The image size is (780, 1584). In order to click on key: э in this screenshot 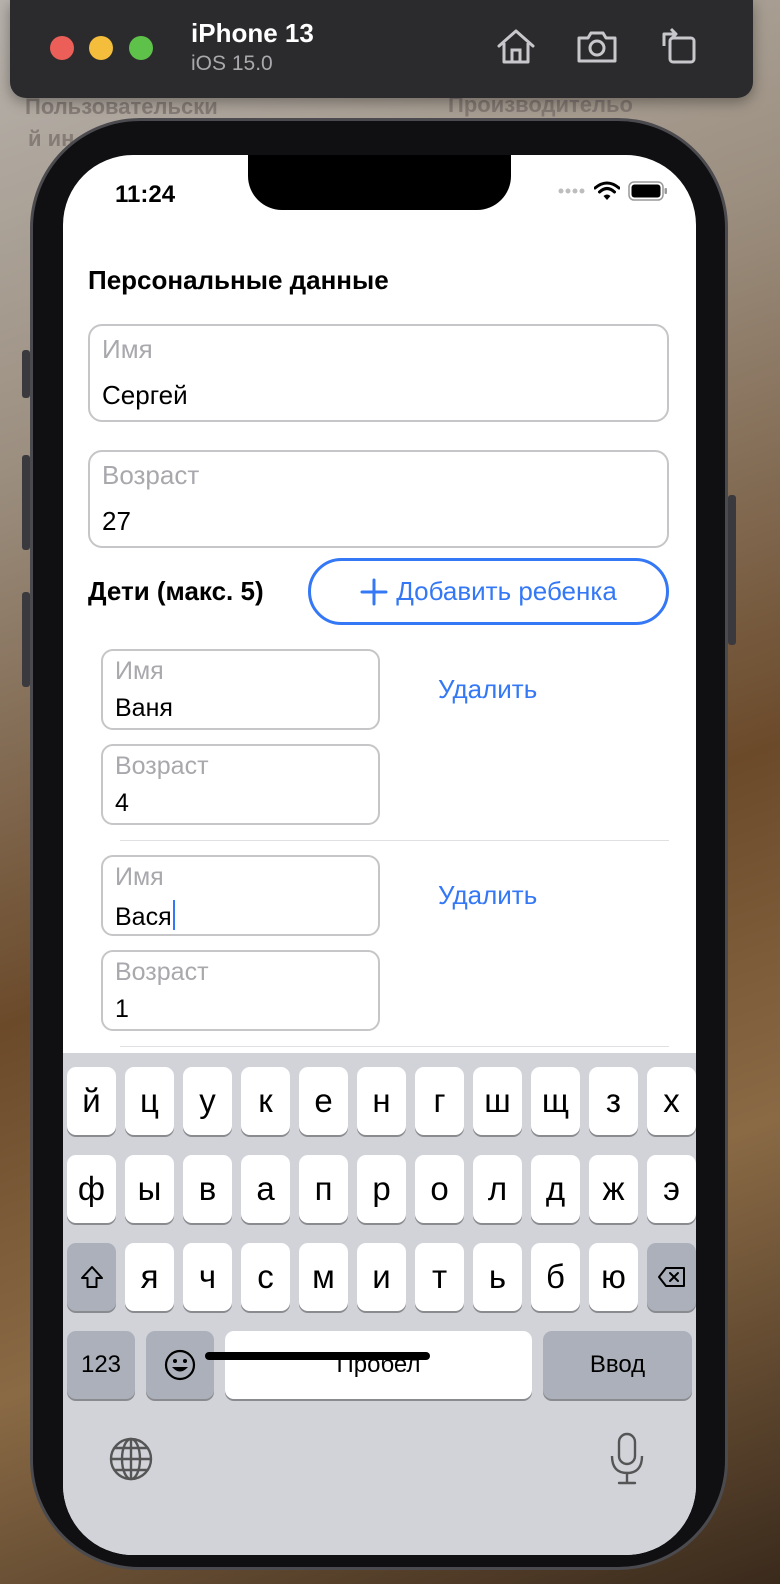, I will do `click(671, 1189)`.